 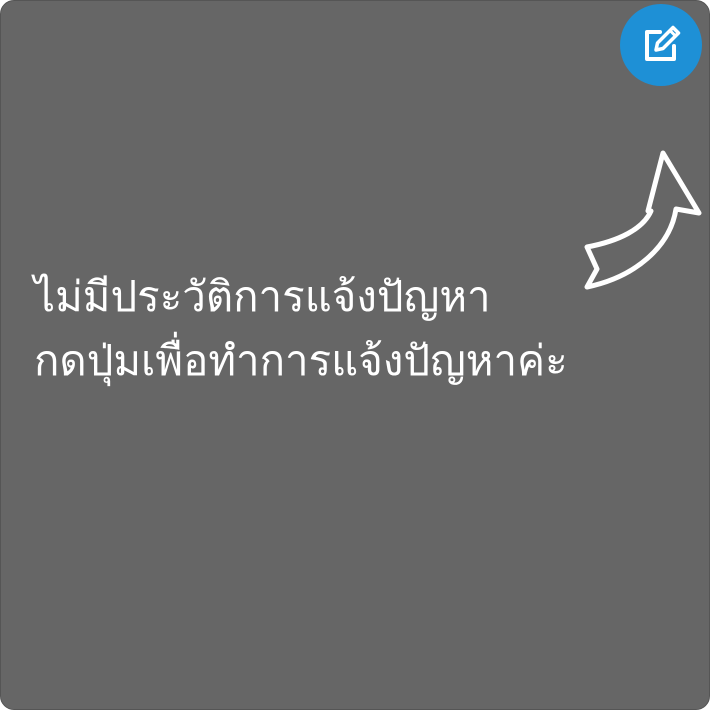 I want to click on instruction-text: กดปุ่มเพื่อทำการแจ้งปัญหาค่ะ, so click(x=301, y=360).